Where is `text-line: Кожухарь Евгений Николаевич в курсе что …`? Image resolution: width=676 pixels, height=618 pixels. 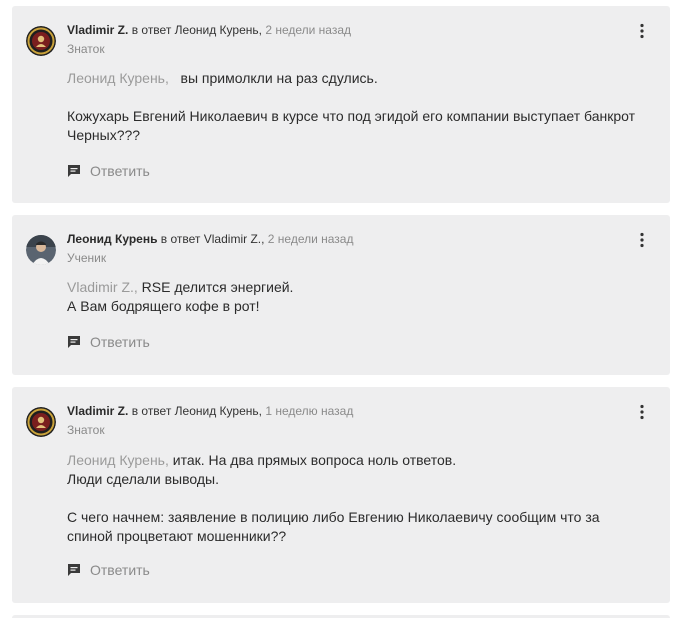
text-line: Кожухарь Евгений Николаевич в курсе что … is located at coordinates (351, 116).